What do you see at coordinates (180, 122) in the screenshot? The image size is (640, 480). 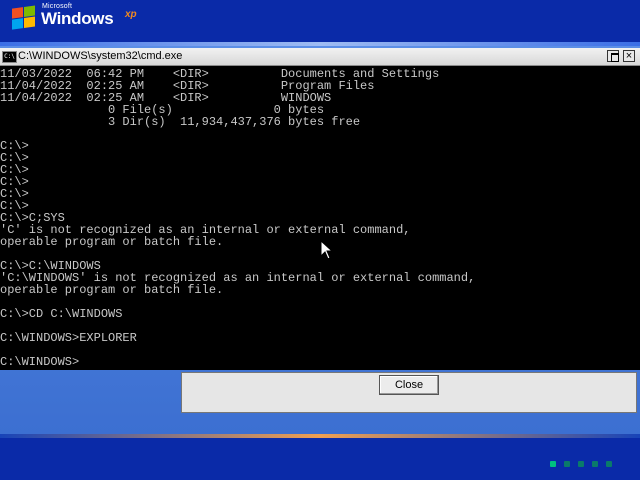 I see `console-line: 3 Dir(s) 11,934,437,376 bytes free` at bounding box center [180, 122].